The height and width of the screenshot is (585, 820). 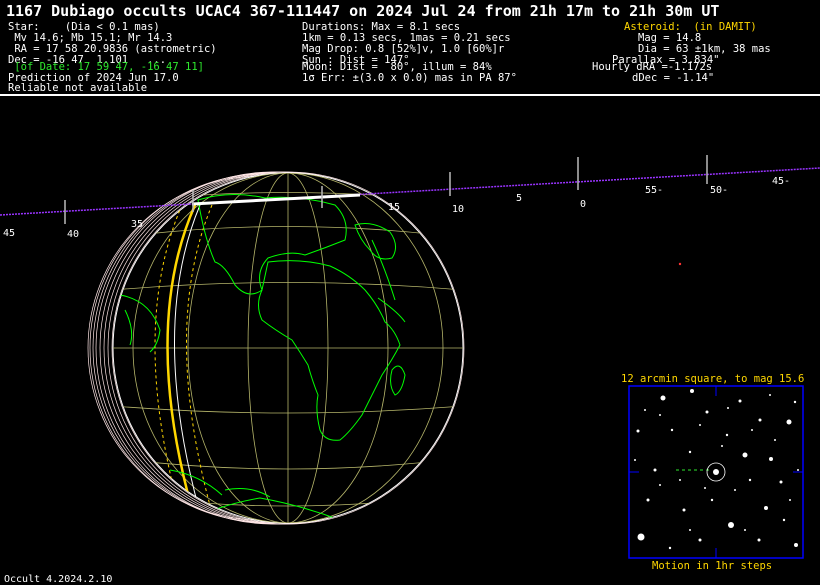 I want to click on scale-label-45b: 45-, so click(x=781, y=181).